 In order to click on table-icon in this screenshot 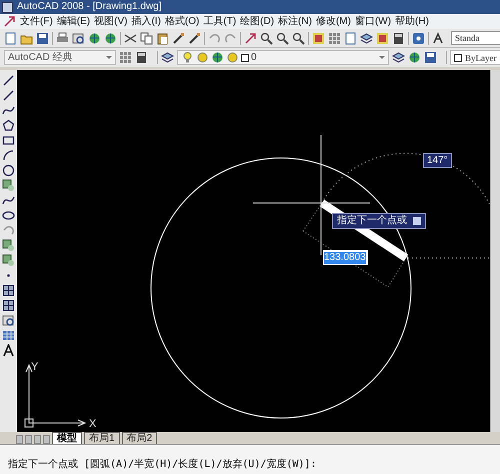, I will do `click(8, 335)`.